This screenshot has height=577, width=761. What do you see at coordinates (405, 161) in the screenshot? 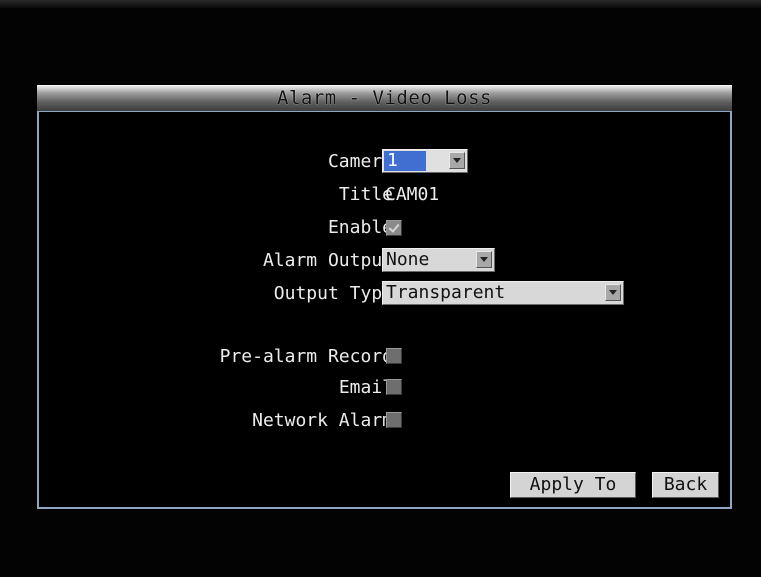
I see `camera-select-value: 1` at bounding box center [405, 161].